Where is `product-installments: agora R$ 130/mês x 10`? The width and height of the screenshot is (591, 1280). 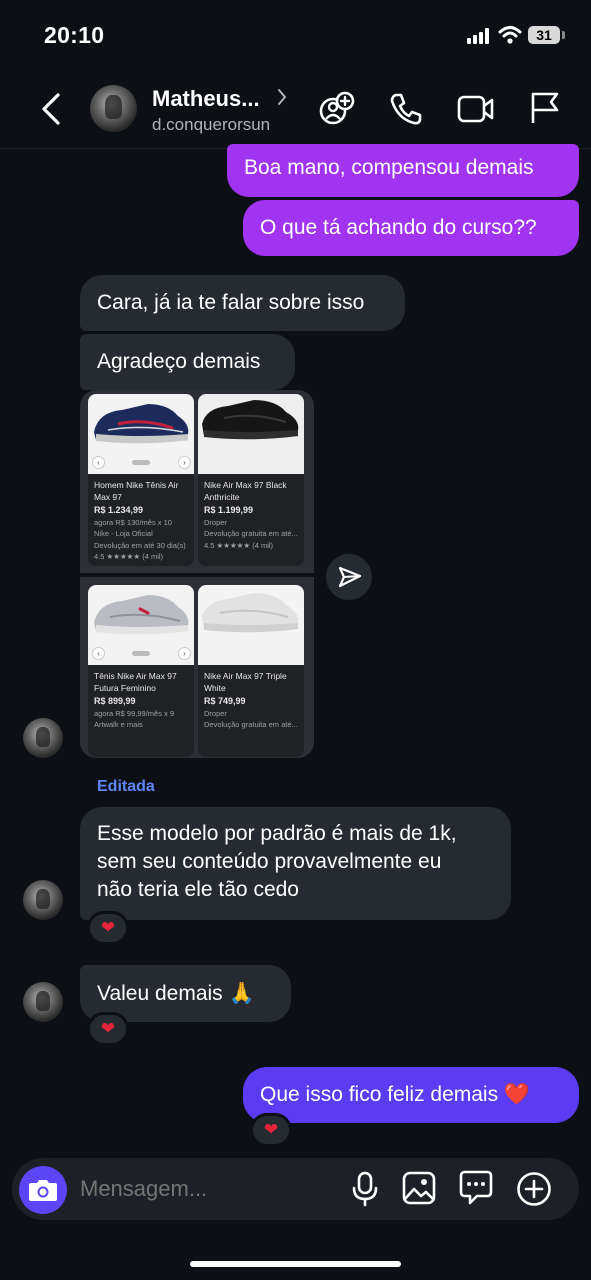 product-installments: agora R$ 130/mês x 10 is located at coordinates (133, 522).